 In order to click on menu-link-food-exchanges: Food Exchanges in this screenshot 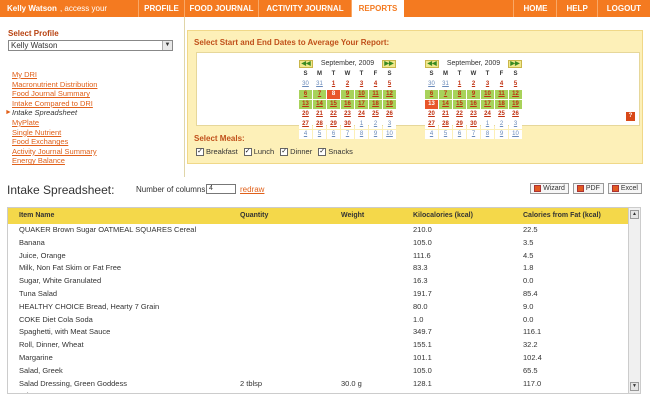, I will do `click(40, 141)`.